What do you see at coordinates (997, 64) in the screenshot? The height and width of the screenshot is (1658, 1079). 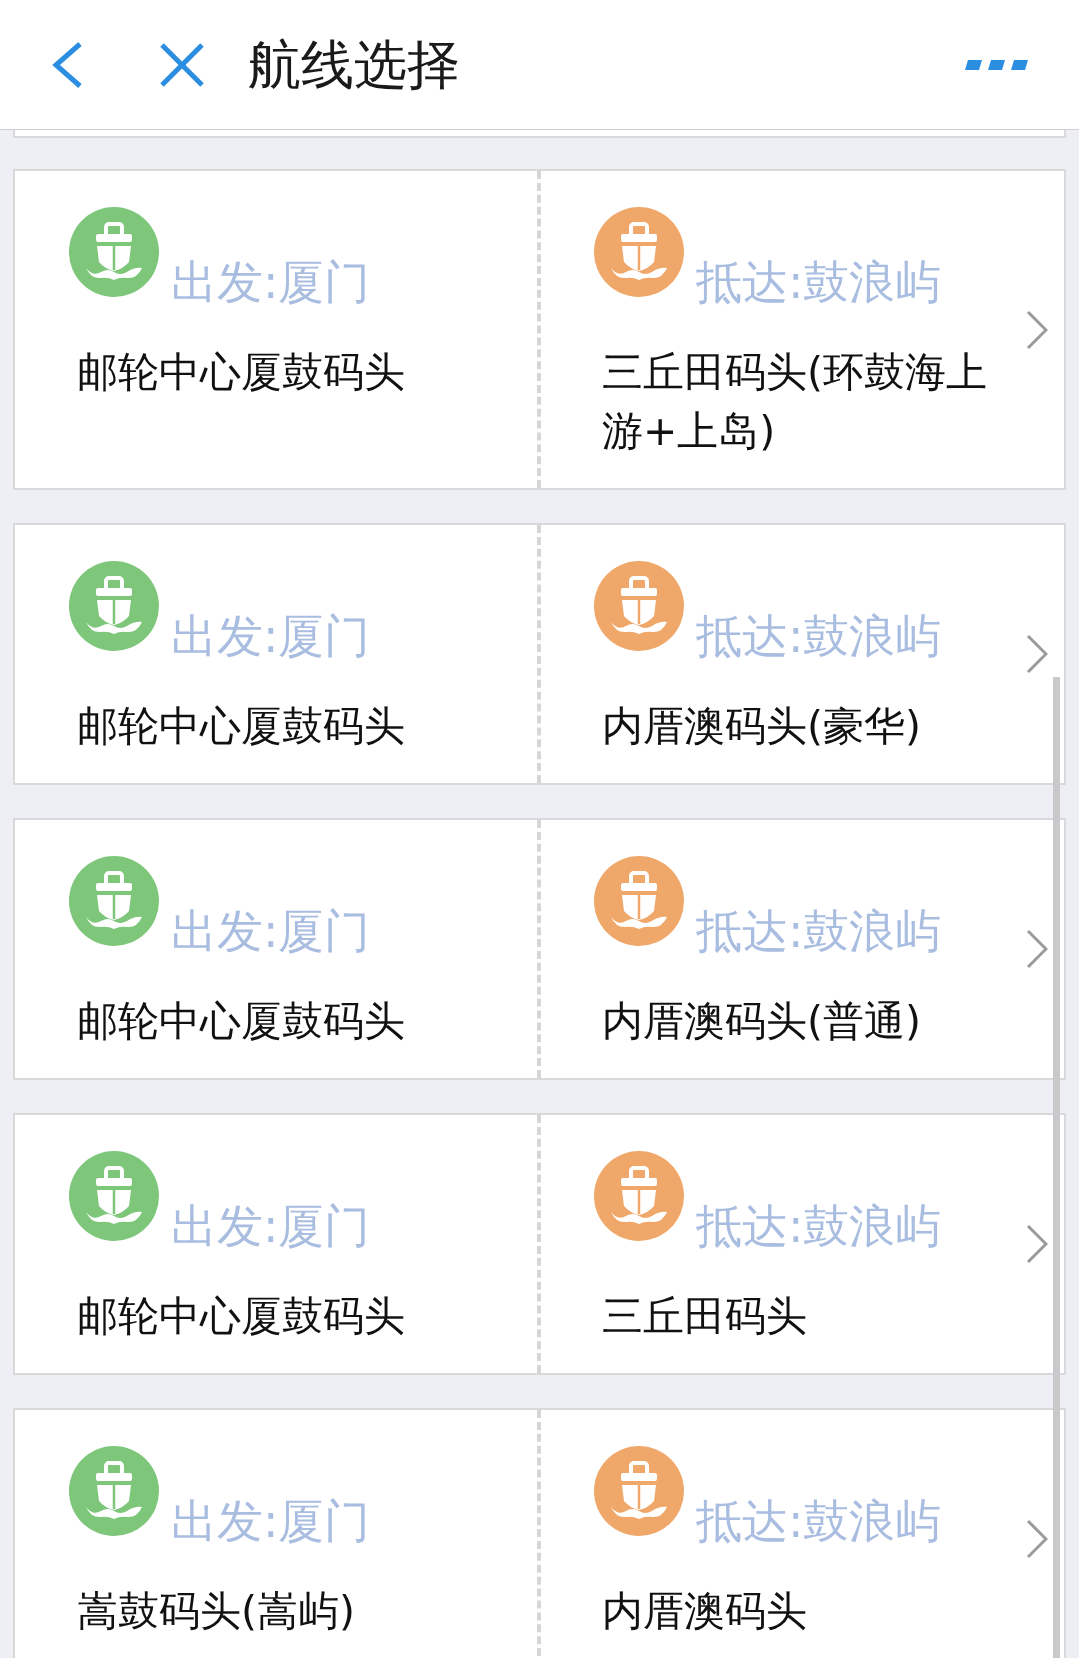 I see `more-icon` at bounding box center [997, 64].